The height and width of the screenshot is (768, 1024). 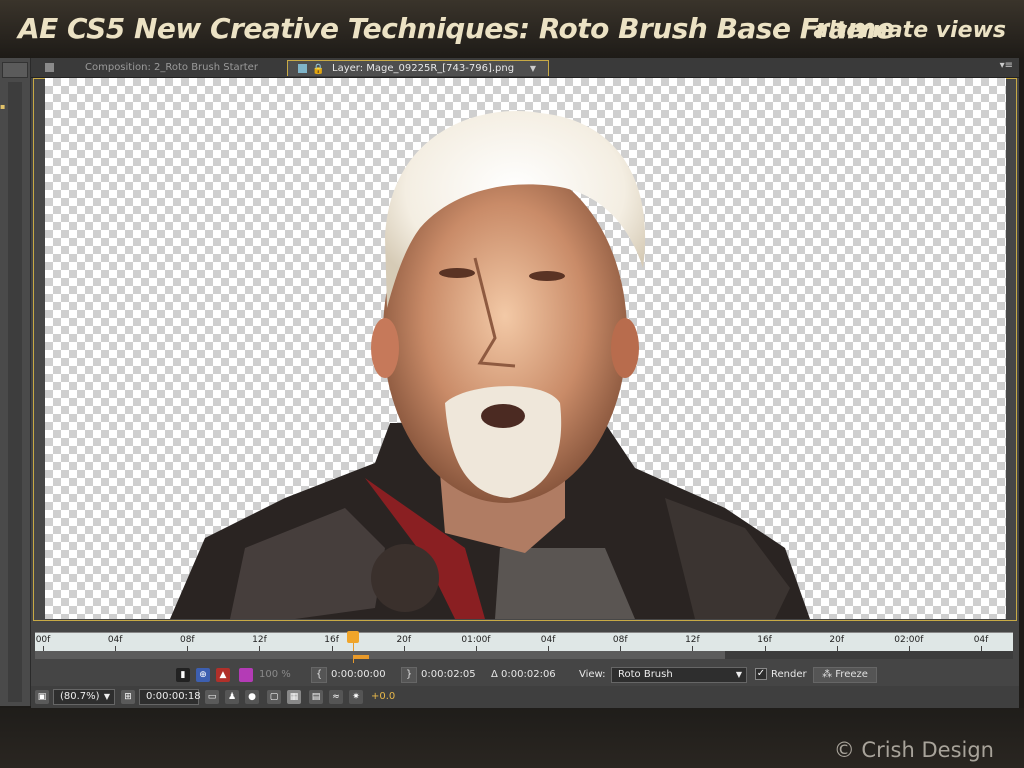 What do you see at coordinates (223, 675) in the screenshot?
I see `alpha-overlay-icon: ▲` at bounding box center [223, 675].